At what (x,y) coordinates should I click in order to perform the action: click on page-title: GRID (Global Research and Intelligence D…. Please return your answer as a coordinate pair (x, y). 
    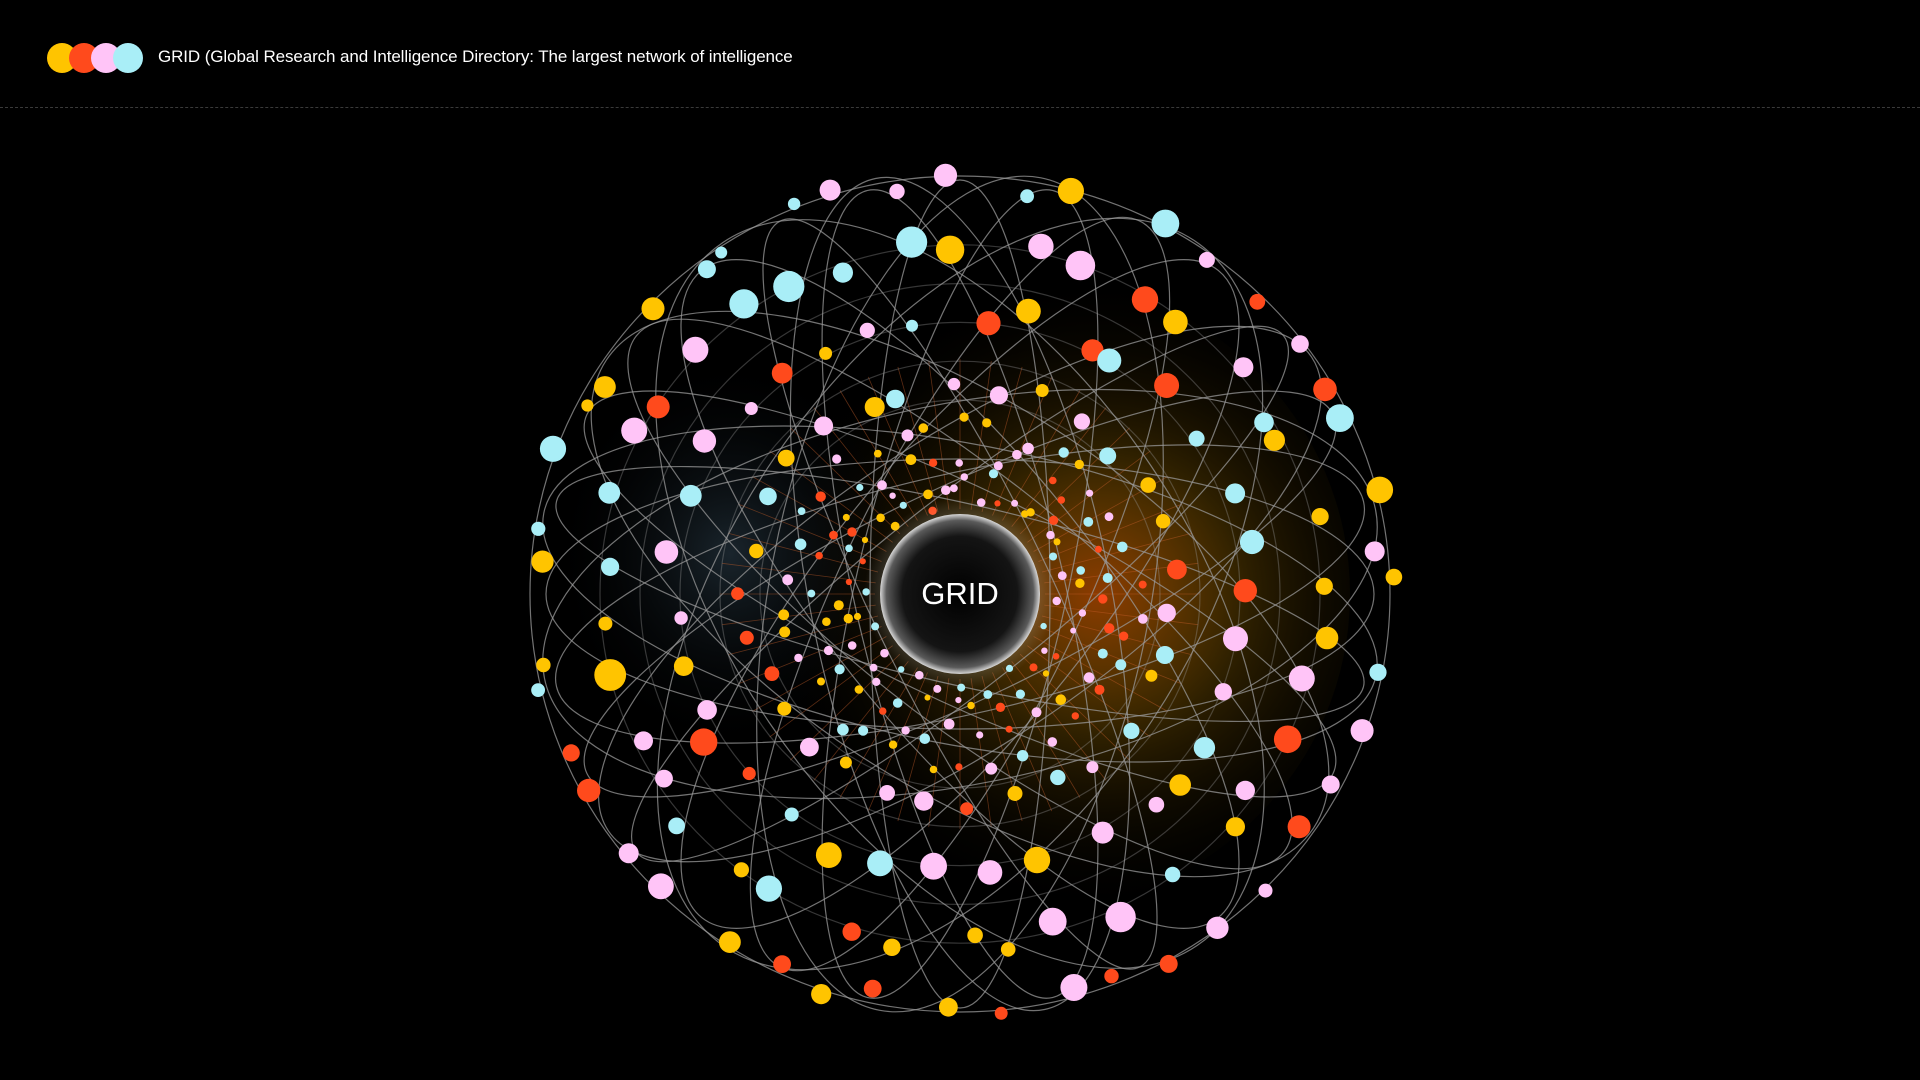
    Looking at the image, I should click on (475, 56).